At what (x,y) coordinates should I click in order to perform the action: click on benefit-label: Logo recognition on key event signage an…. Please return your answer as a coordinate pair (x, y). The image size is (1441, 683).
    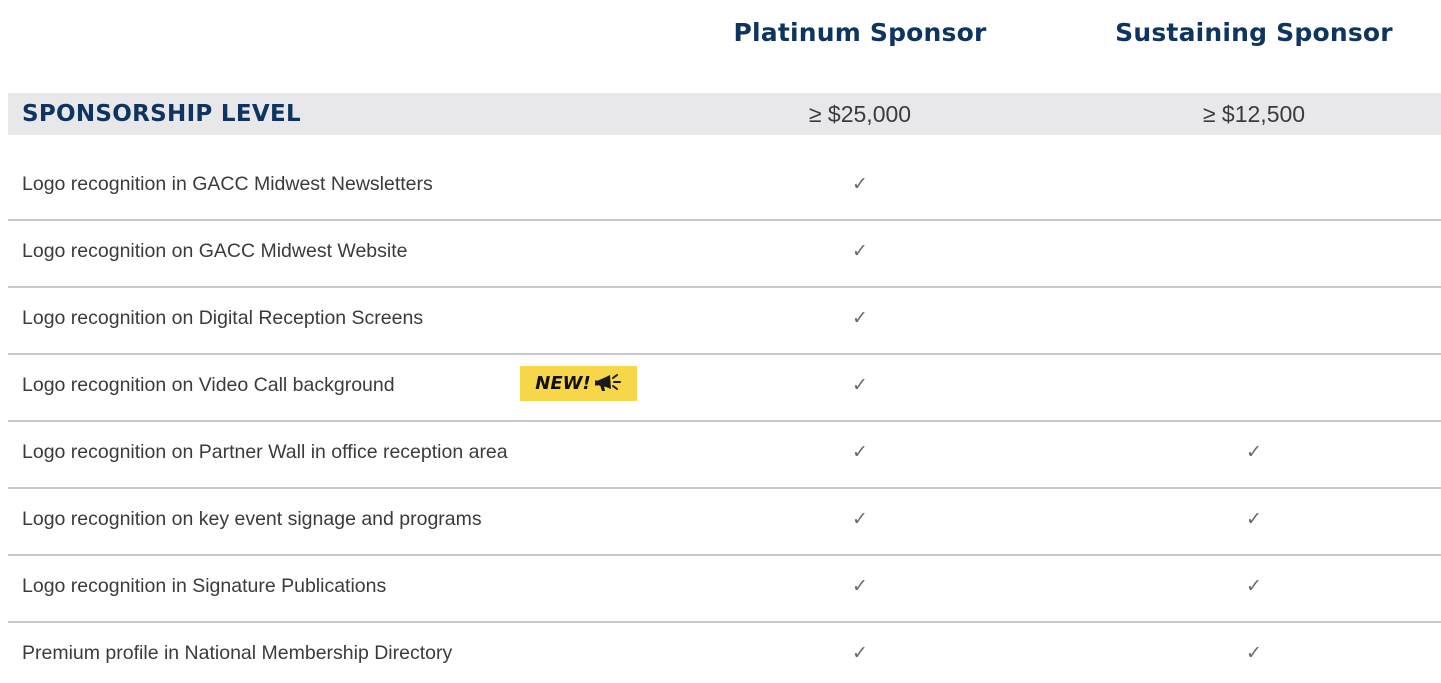
    Looking at the image, I should click on (252, 519).